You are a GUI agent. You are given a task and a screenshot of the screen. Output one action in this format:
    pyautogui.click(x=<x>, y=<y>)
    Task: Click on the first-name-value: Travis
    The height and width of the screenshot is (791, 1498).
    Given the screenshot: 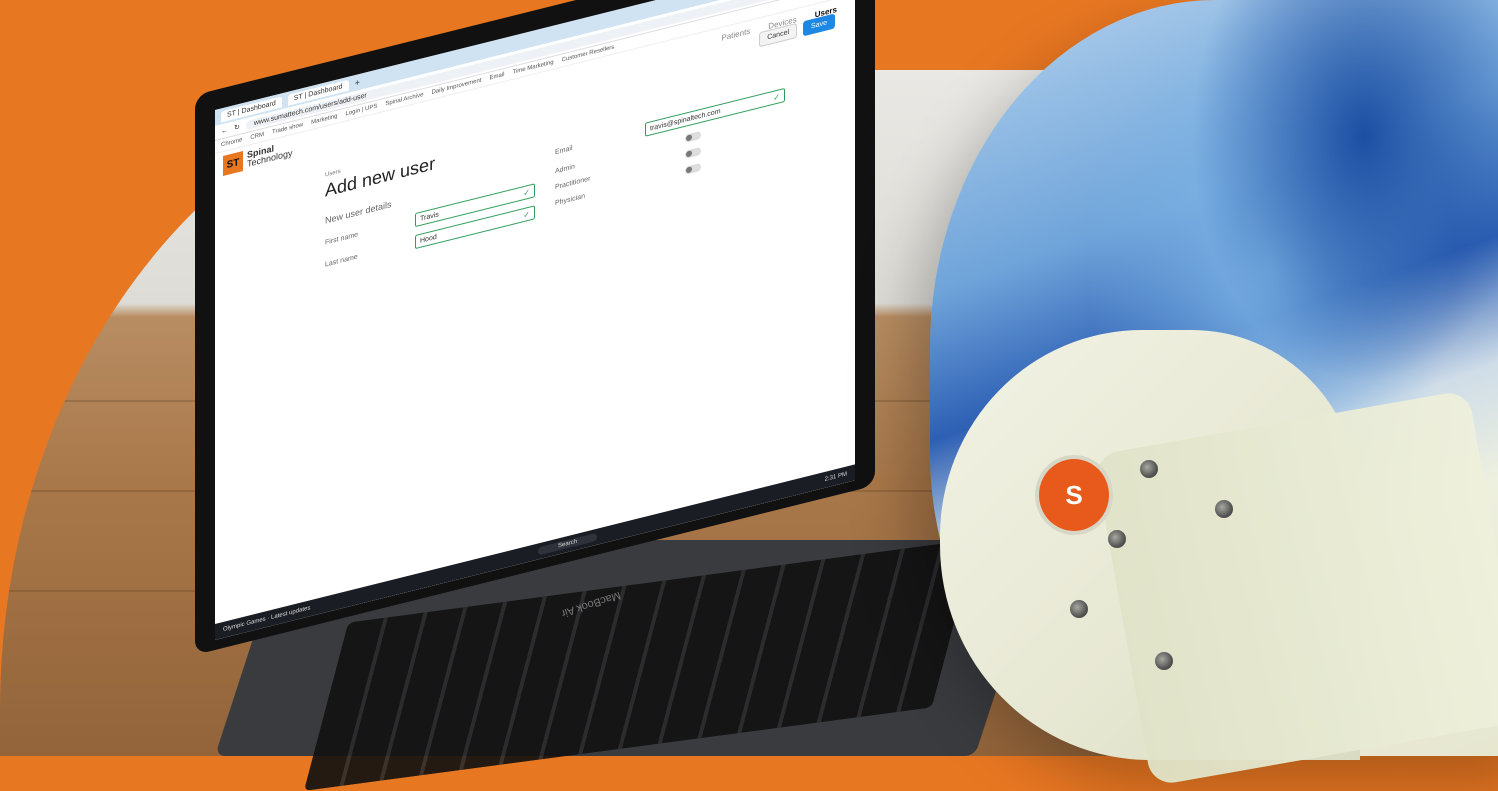 What is the action you would take?
    pyautogui.click(x=429, y=216)
    